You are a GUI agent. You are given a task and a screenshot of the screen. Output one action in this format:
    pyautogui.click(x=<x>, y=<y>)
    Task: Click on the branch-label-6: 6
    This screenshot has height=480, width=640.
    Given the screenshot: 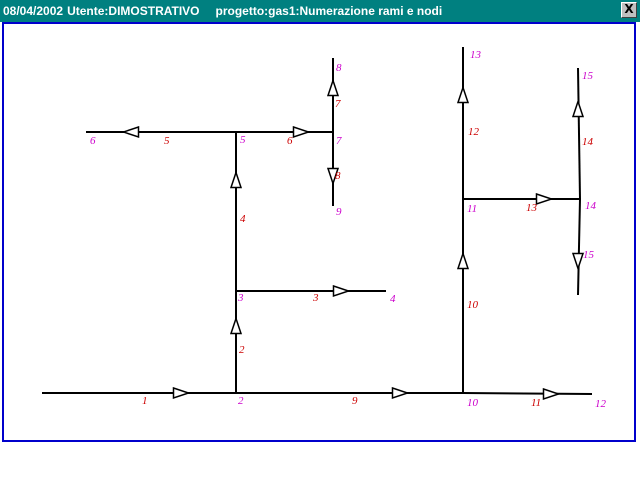 What is the action you would take?
    pyautogui.click(x=290, y=141)
    